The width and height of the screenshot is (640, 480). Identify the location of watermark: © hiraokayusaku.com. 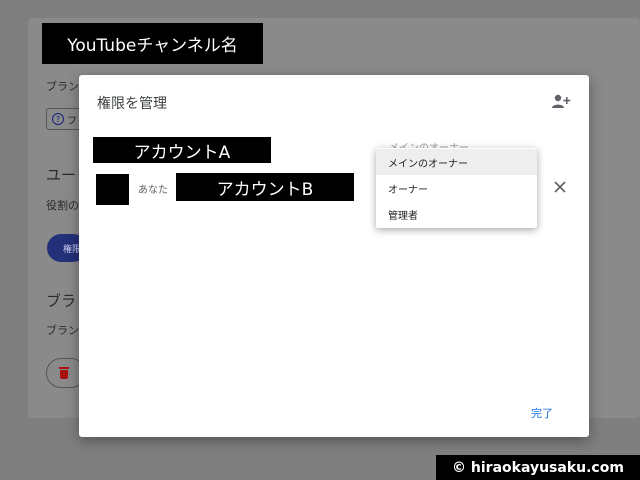
(538, 467).